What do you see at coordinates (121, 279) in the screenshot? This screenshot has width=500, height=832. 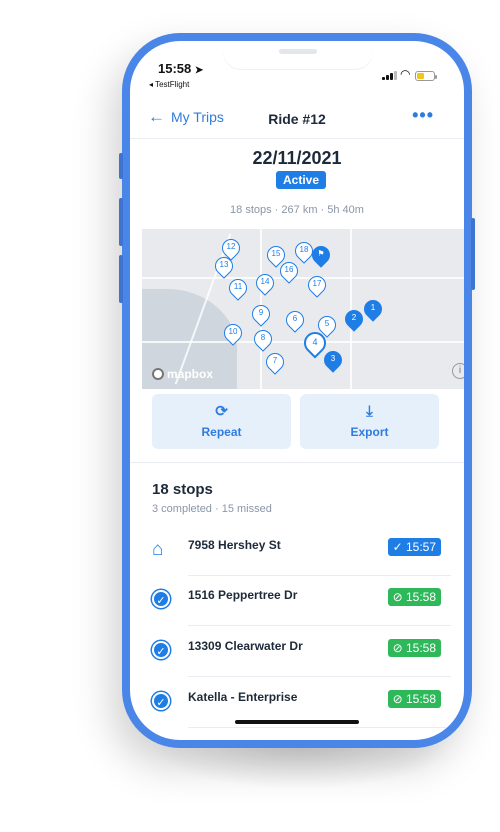 I see `volume-down-button` at bounding box center [121, 279].